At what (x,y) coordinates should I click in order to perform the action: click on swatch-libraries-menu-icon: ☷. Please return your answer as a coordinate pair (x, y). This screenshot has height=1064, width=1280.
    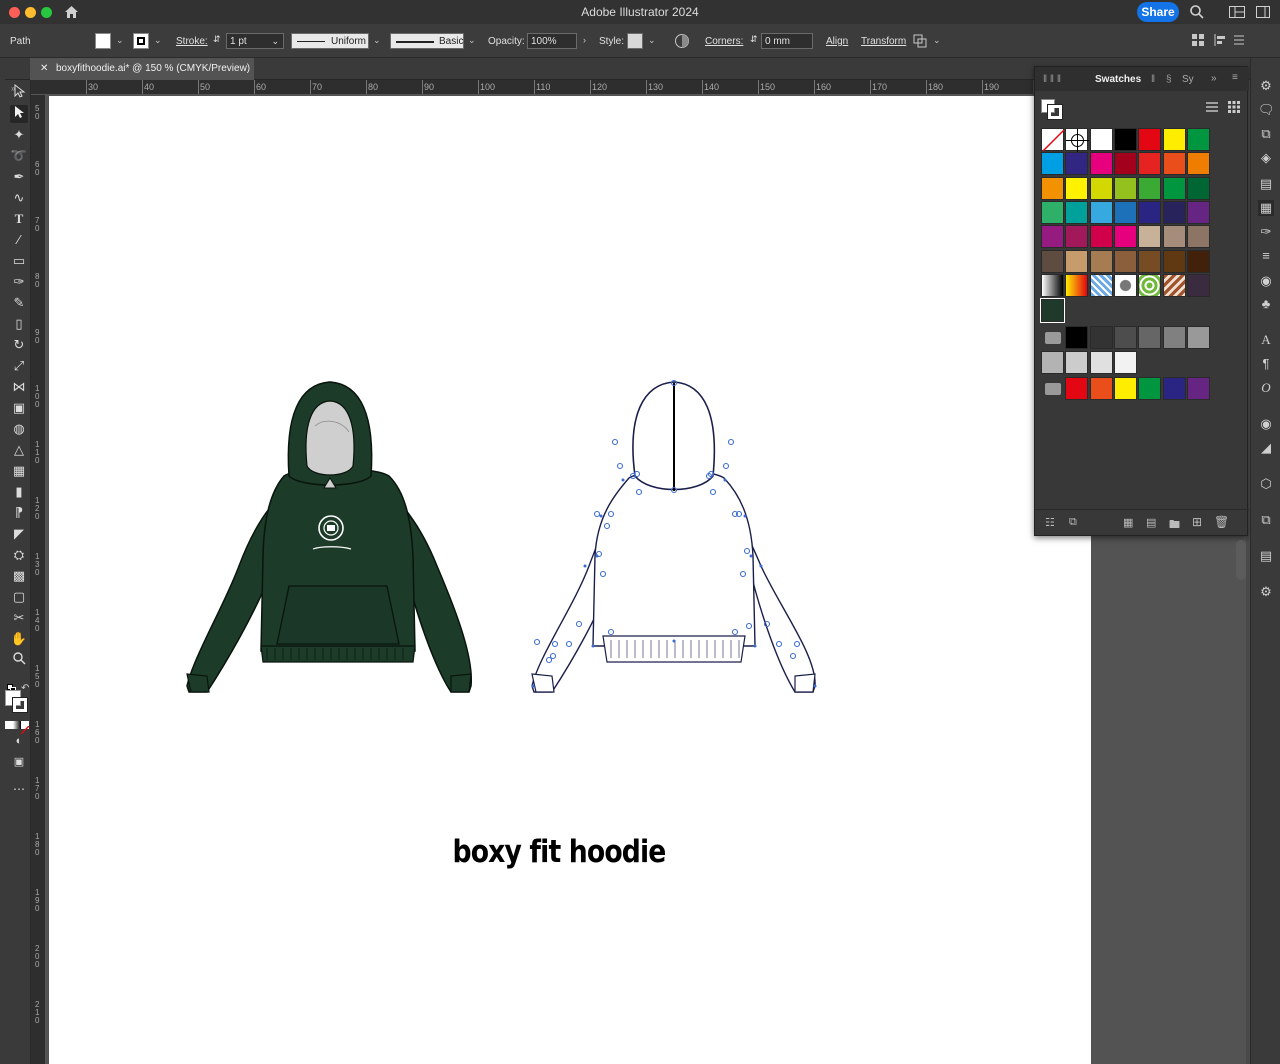
    Looking at the image, I should click on (1050, 522).